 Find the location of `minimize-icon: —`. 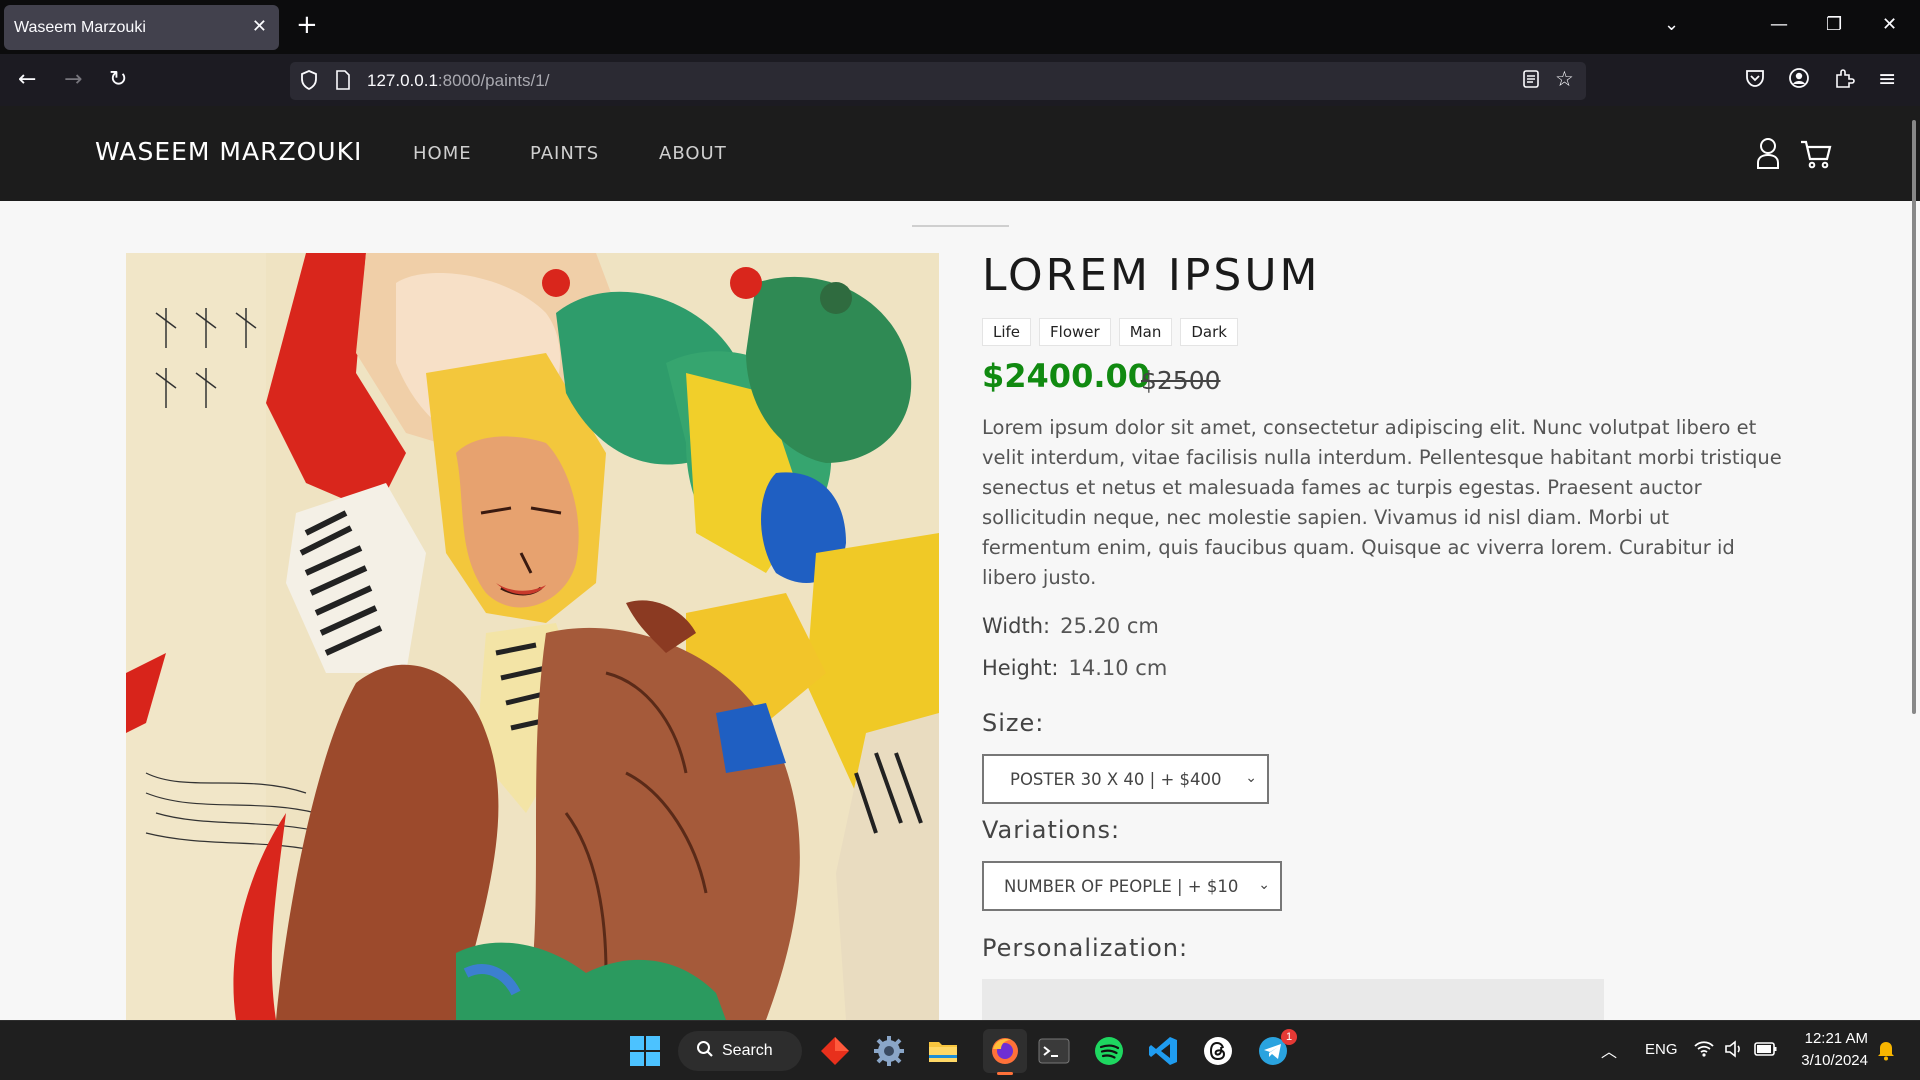

minimize-icon: — is located at coordinates (1779, 24).